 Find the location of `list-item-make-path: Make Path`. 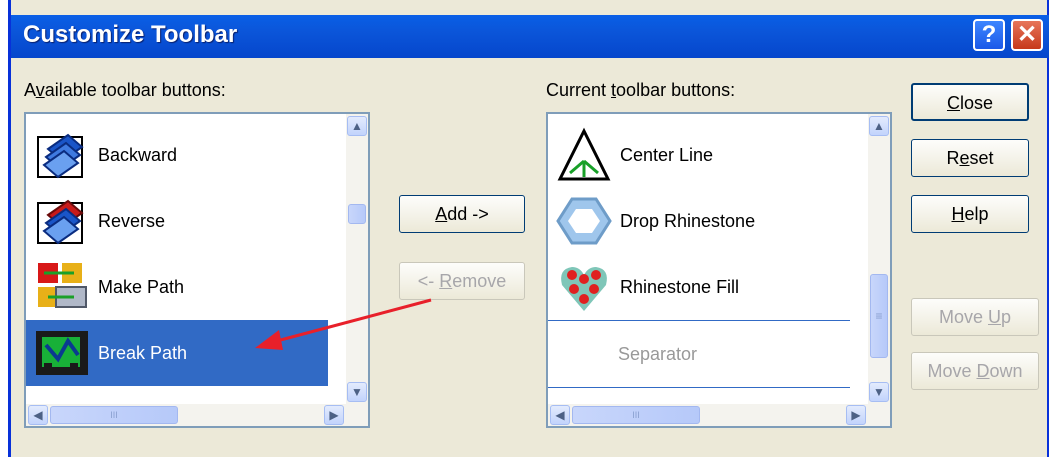

list-item-make-path: Make Path is located at coordinates (177, 287).